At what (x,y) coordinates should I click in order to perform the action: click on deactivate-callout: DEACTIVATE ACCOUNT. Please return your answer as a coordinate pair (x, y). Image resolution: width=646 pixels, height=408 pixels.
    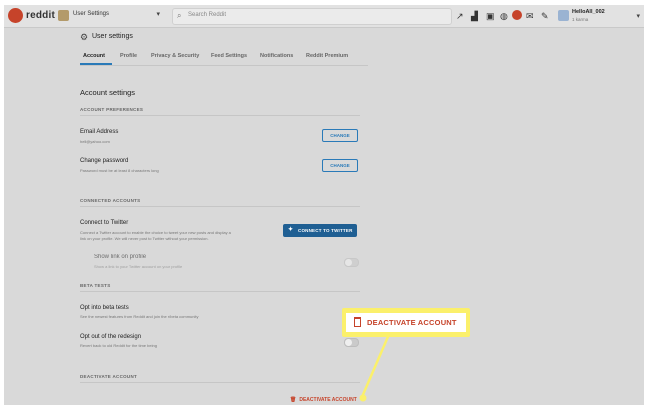
    Looking at the image, I should click on (406, 322).